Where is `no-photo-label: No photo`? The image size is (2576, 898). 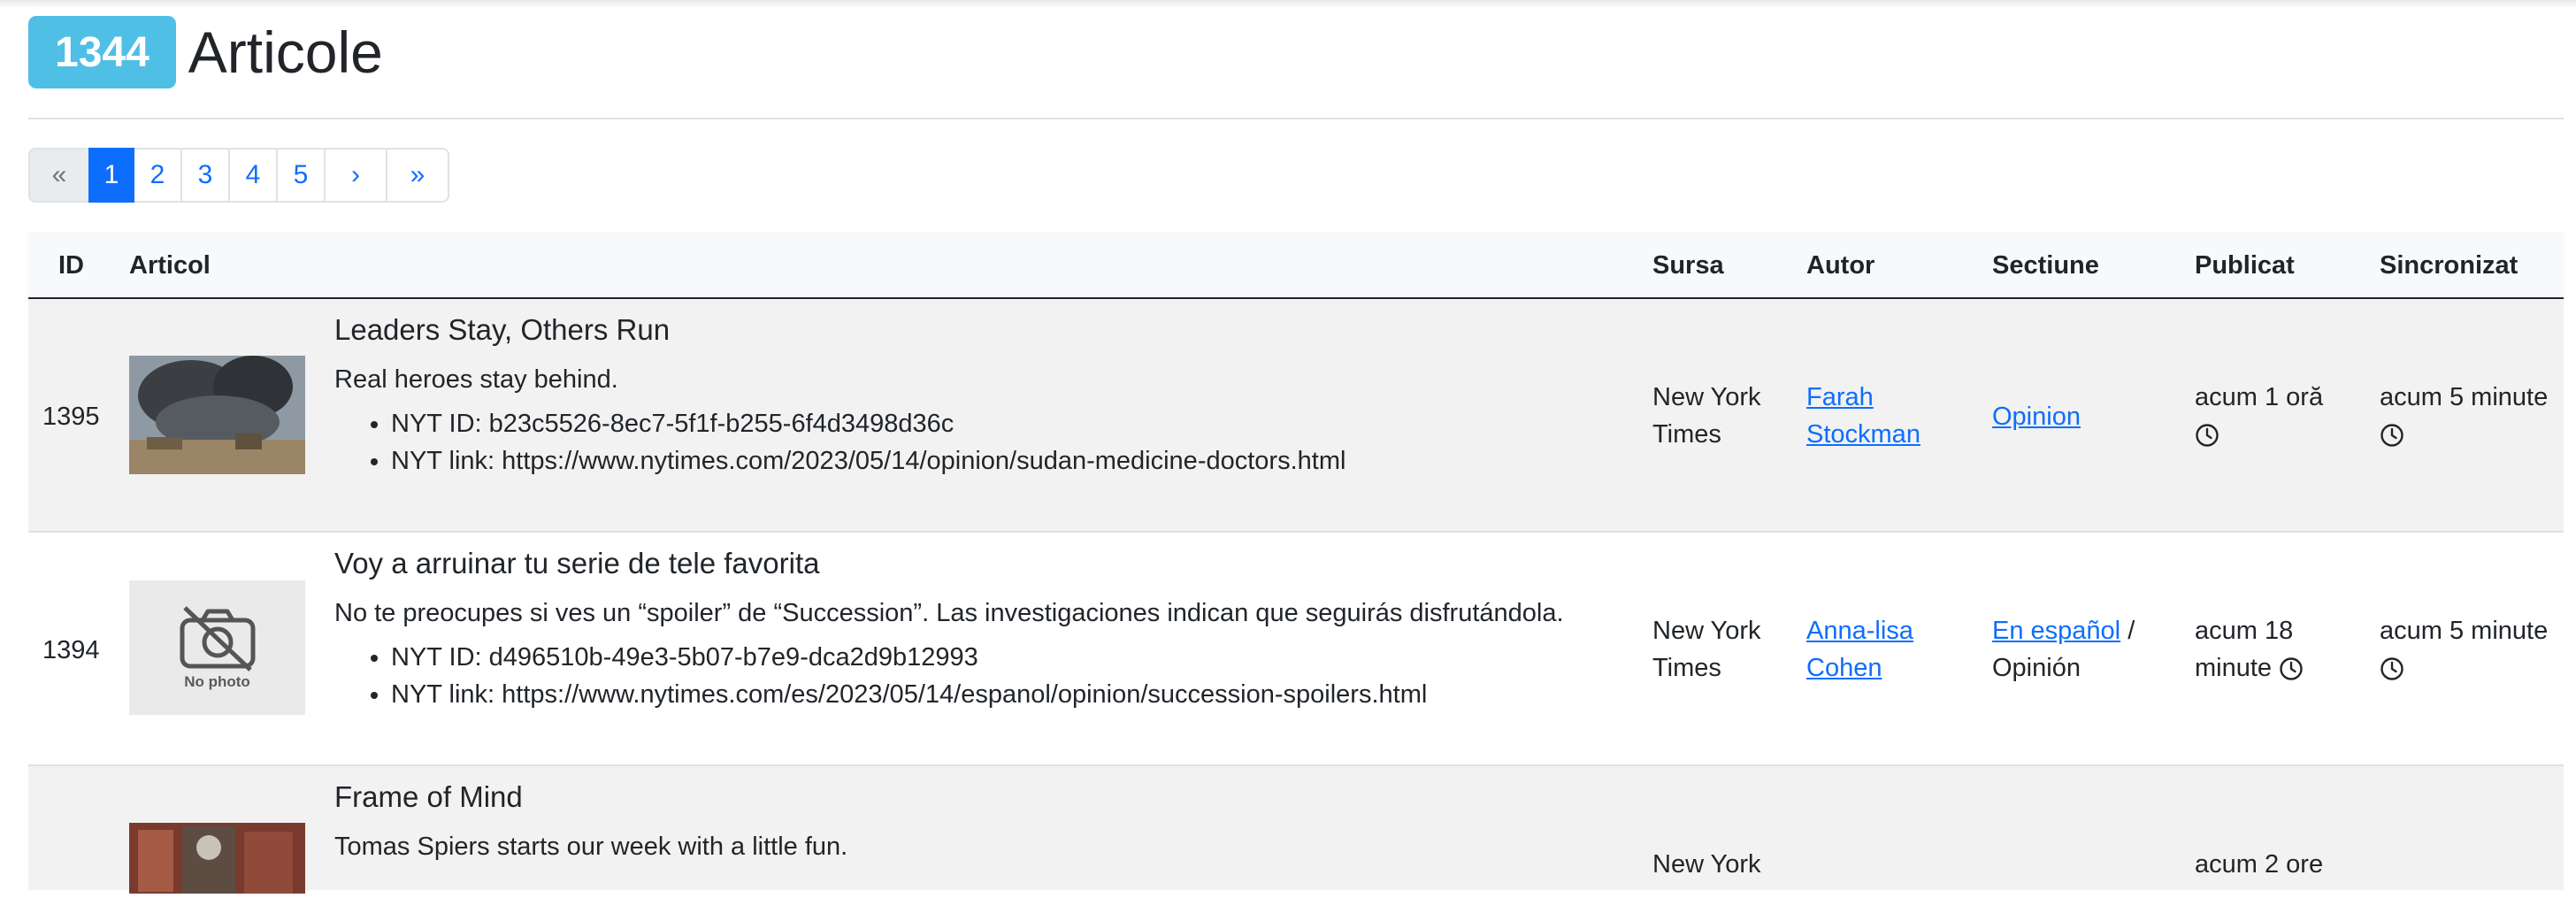
no-photo-label: No photo is located at coordinates (217, 681).